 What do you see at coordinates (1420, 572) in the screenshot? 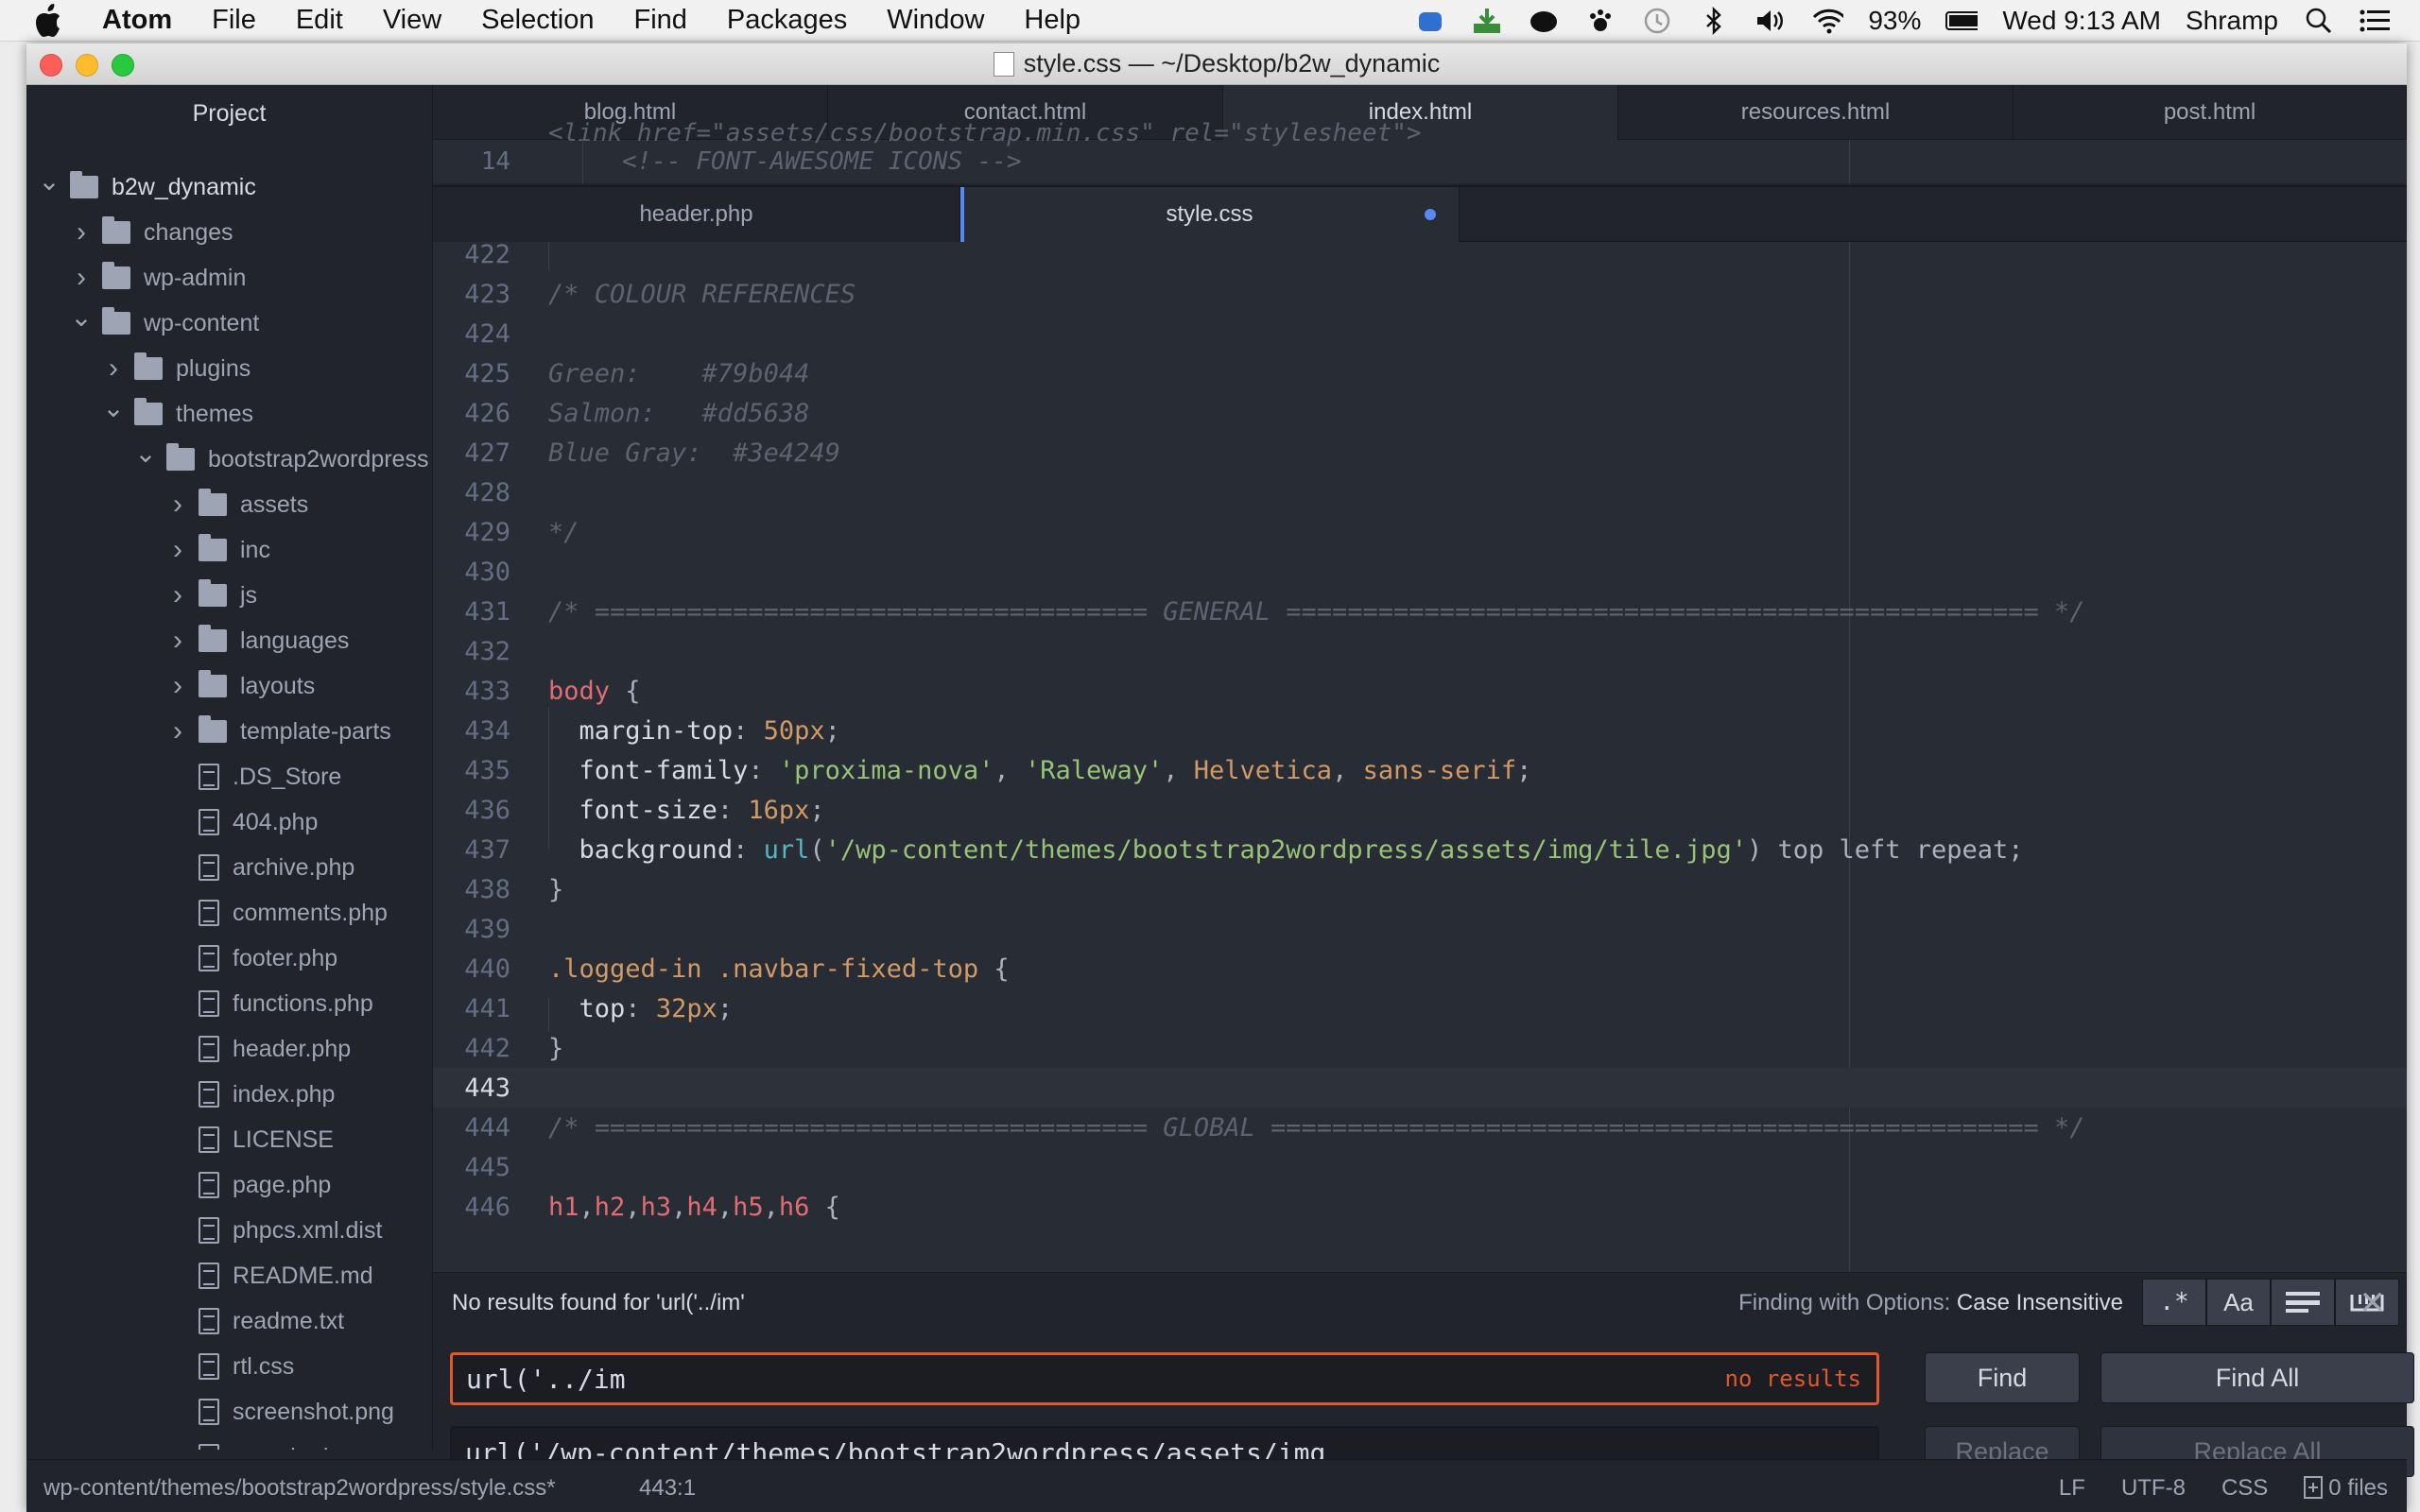
I see `code-line: 430` at bounding box center [1420, 572].